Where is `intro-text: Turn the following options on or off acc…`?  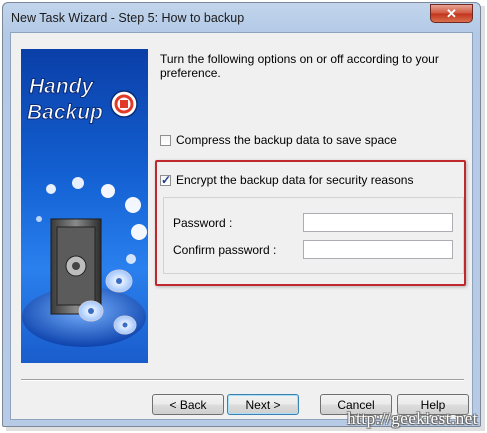 intro-text: Turn the following options on or off acc… is located at coordinates (299, 66).